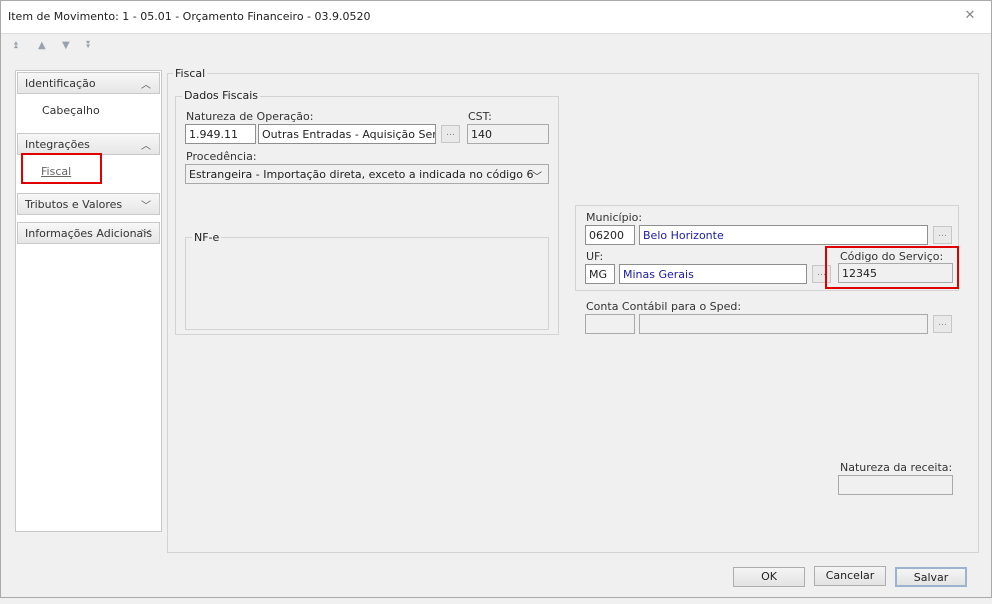  Describe the element at coordinates (71, 110) in the screenshot. I see `sidebar-item-cabecalho: Cabeçalho` at that location.